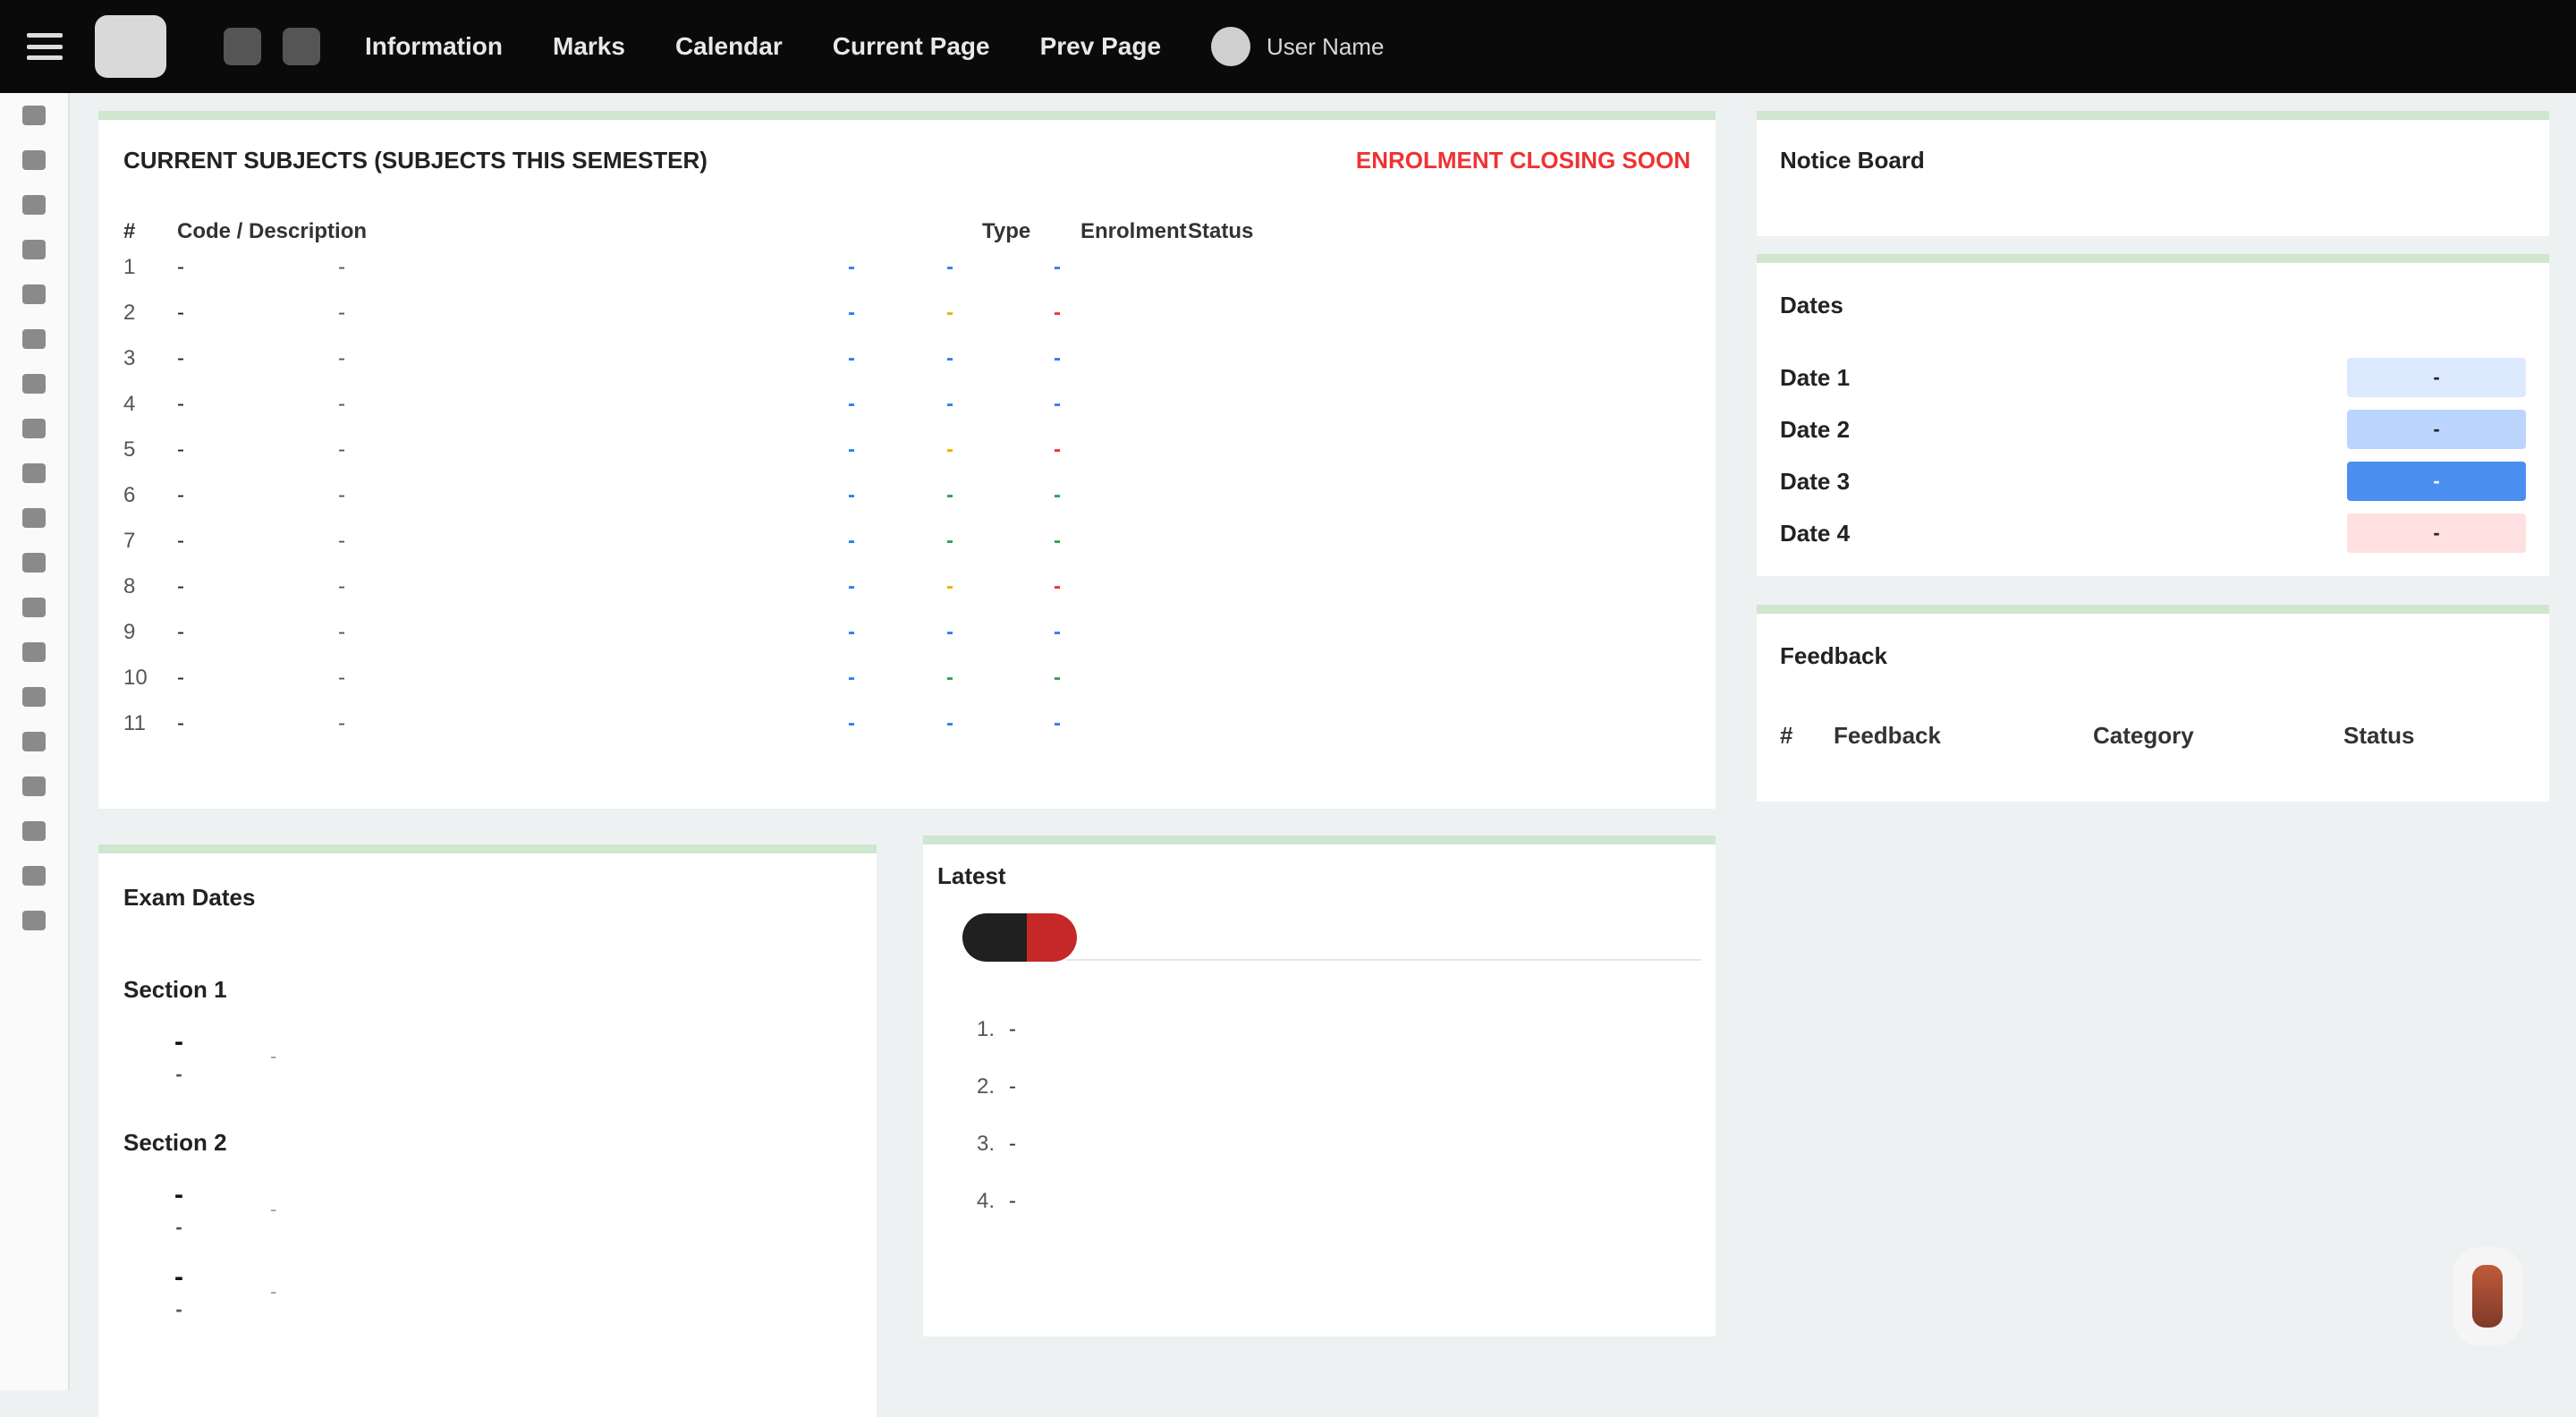  I want to click on nav-item-3: Calendar, so click(729, 46).